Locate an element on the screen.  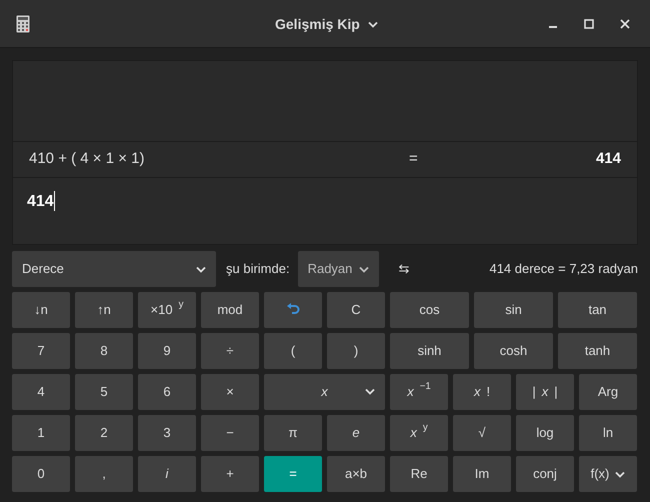
key-button: 0 is located at coordinates (41, 474).